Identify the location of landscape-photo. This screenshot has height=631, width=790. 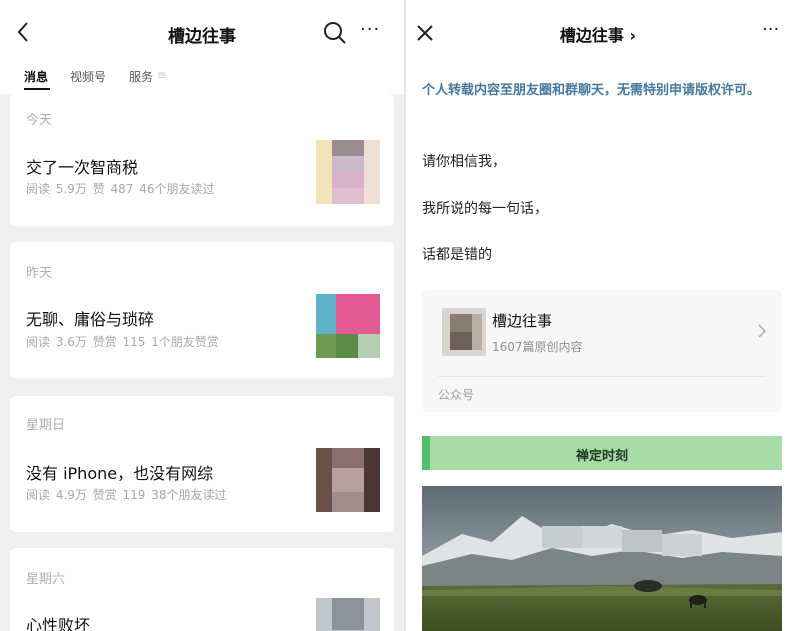
(602, 558).